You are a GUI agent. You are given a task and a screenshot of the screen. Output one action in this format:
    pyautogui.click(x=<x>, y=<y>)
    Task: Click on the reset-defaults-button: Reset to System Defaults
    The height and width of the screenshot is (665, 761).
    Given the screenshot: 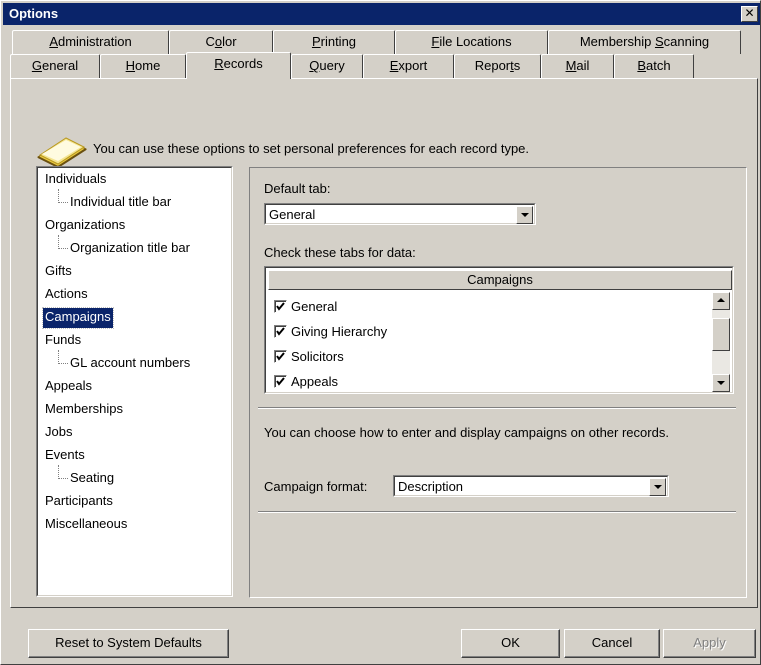 What is the action you would take?
    pyautogui.click(x=128, y=643)
    